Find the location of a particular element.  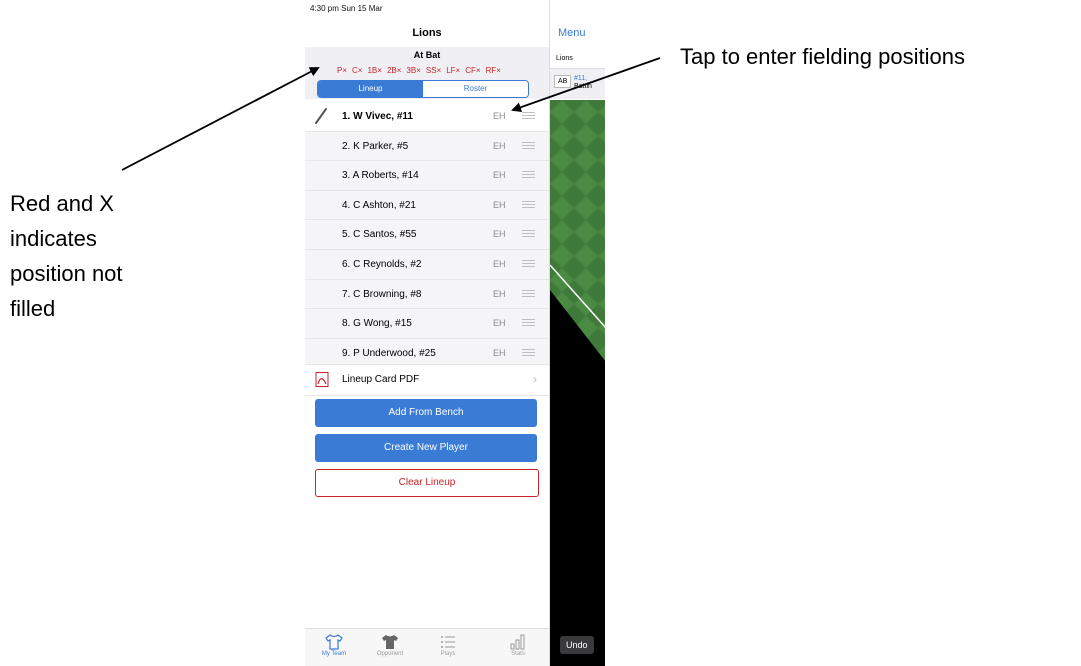

right-annotation: Tap to enter fielding positions is located at coordinates (822, 56).